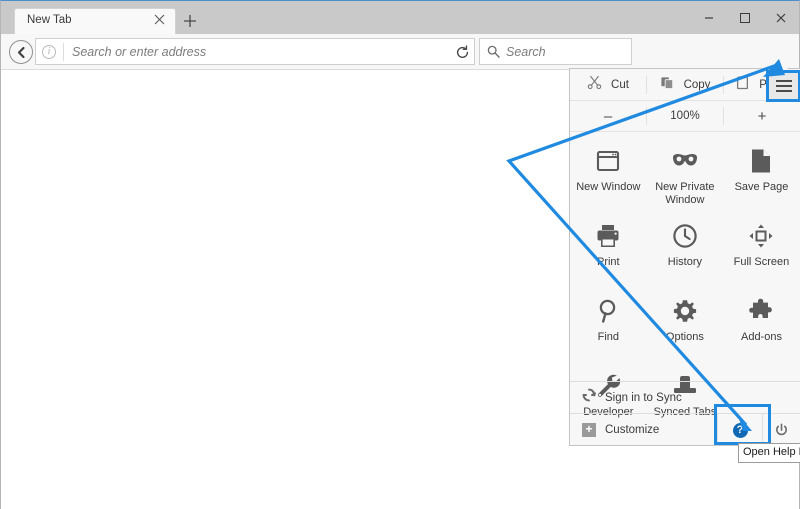  What do you see at coordinates (781, 430) in the screenshot?
I see `power-quit-icon` at bounding box center [781, 430].